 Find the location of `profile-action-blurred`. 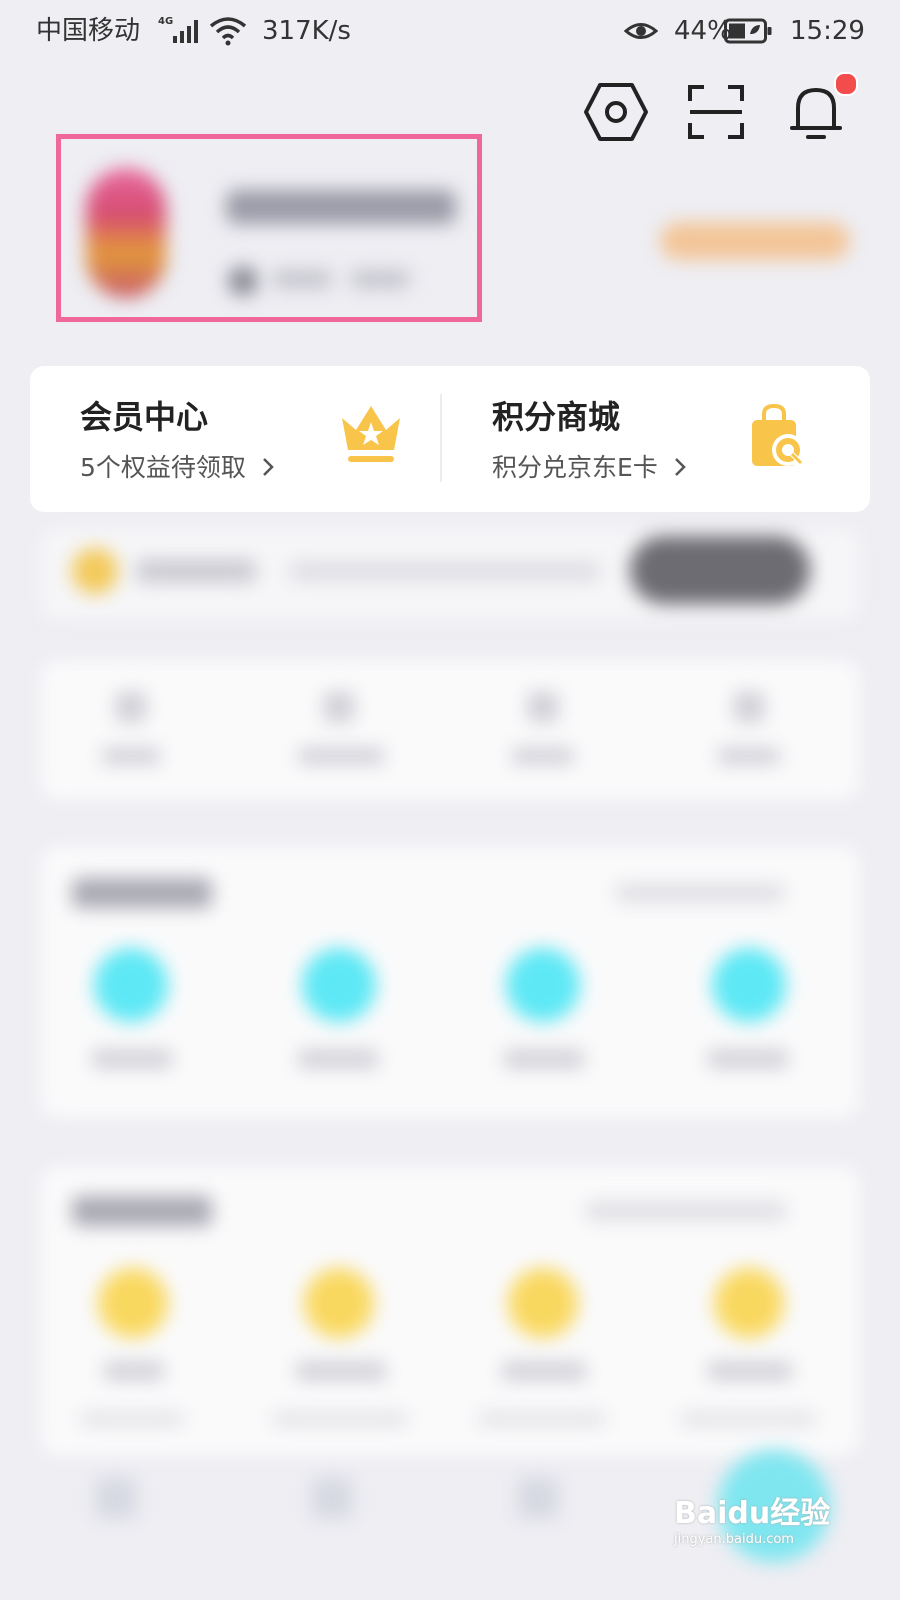

profile-action-blurred is located at coordinates (755, 241).